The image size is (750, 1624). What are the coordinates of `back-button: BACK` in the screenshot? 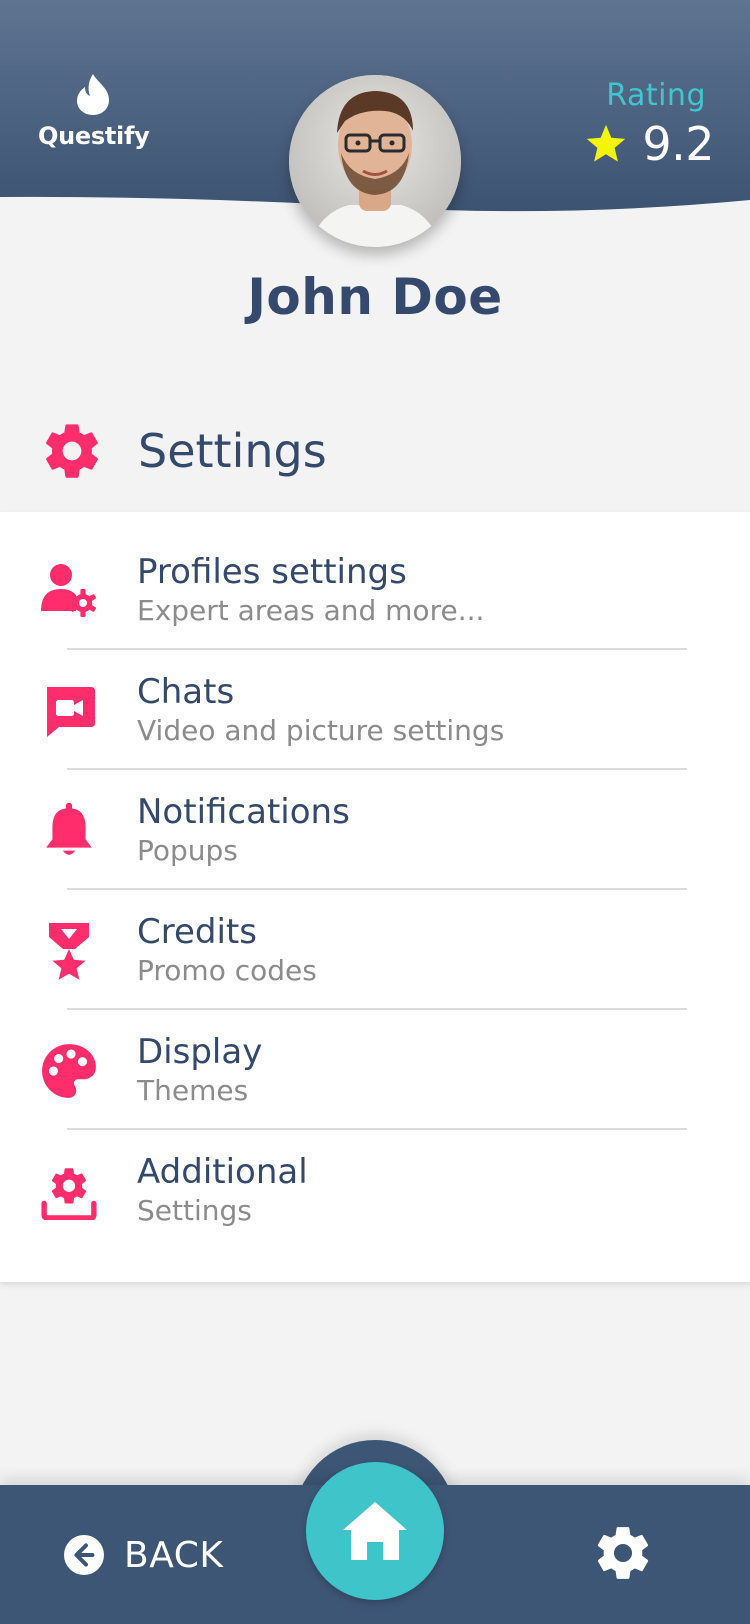 It's located at (143, 1555).